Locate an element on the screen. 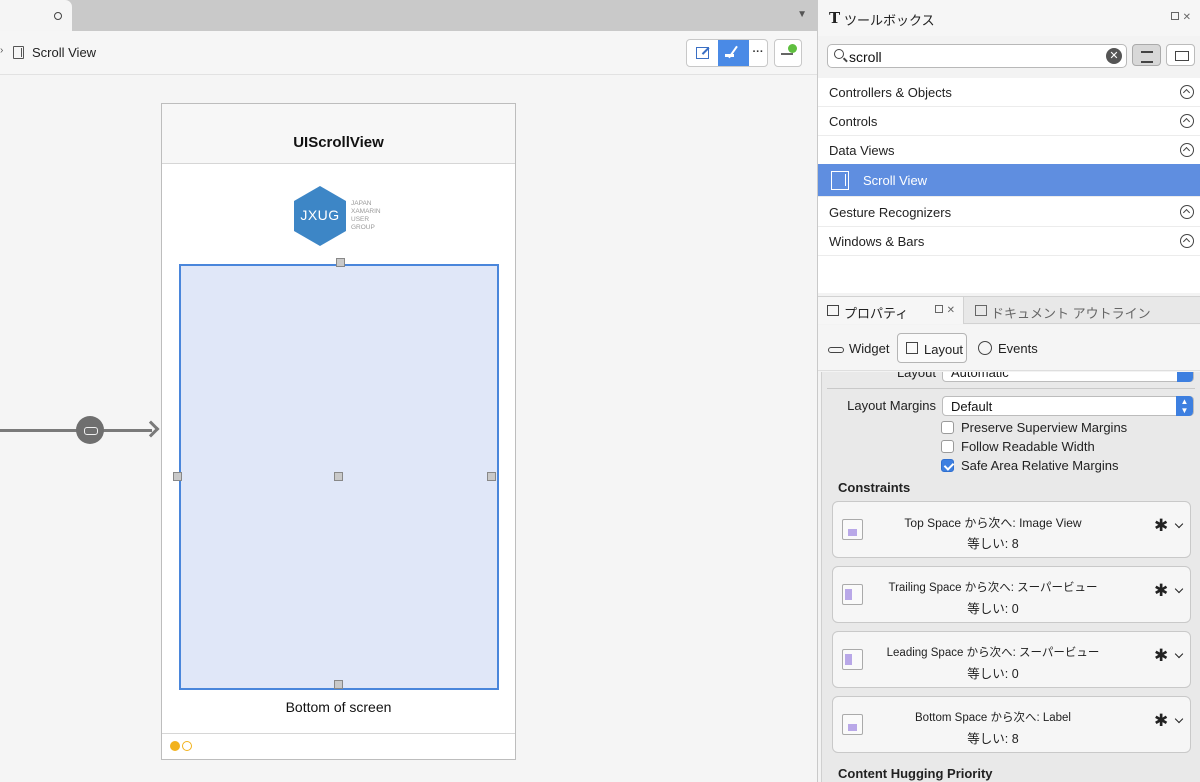  segue-node-icon is located at coordinates (90, 430).